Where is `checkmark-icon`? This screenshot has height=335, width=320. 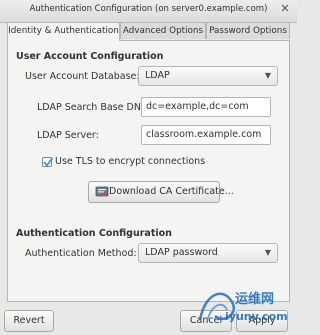 checkmark-icon is located at coordinates (48, 162).